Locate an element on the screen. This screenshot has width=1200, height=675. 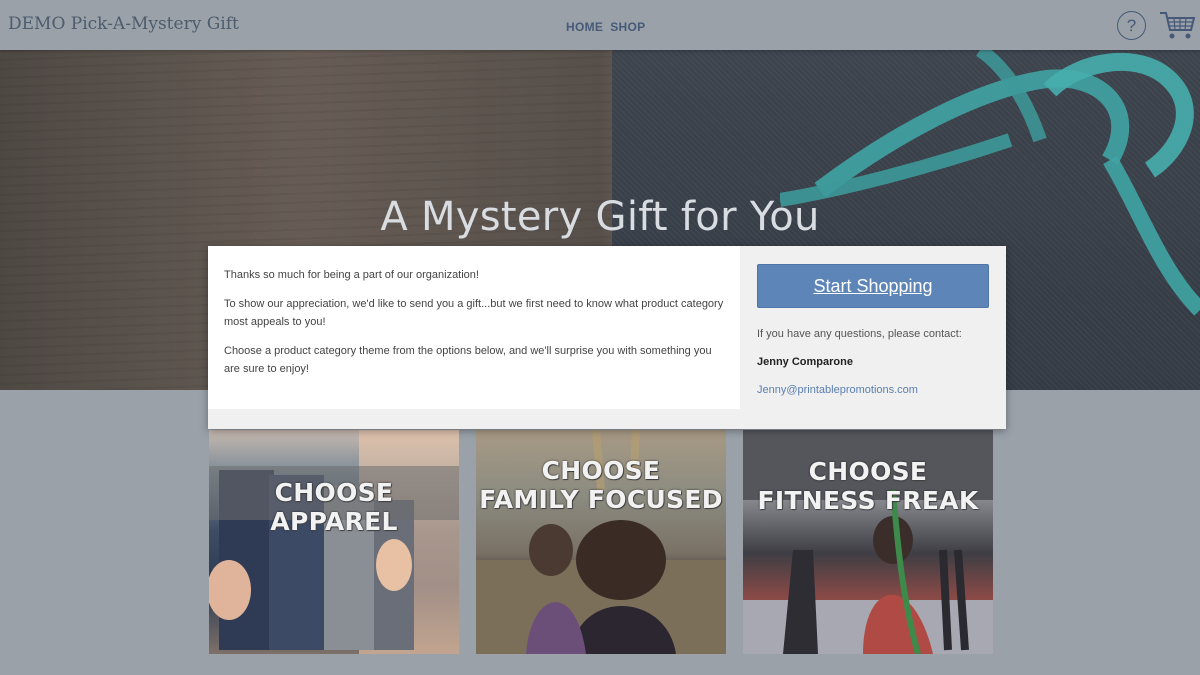
help-icon: ? is located at coordinates (1131, 25).